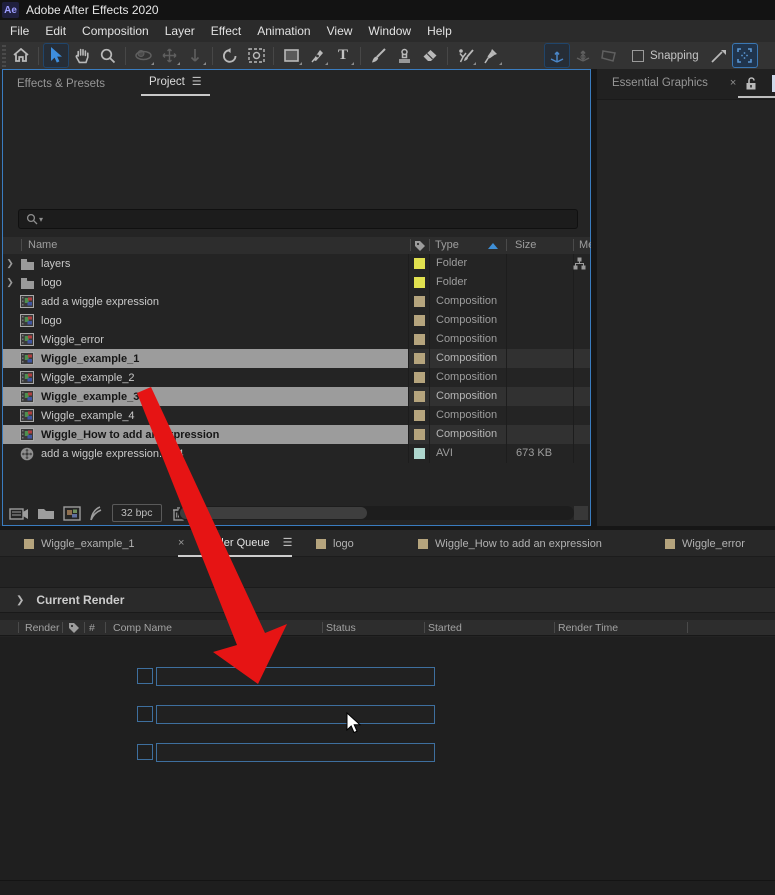 This screenshot has height=895, width=775. Describe the element at coordinates (205, 415) in the screenshot. I see `item-name-cell: Wiggle_example_4` at that location.